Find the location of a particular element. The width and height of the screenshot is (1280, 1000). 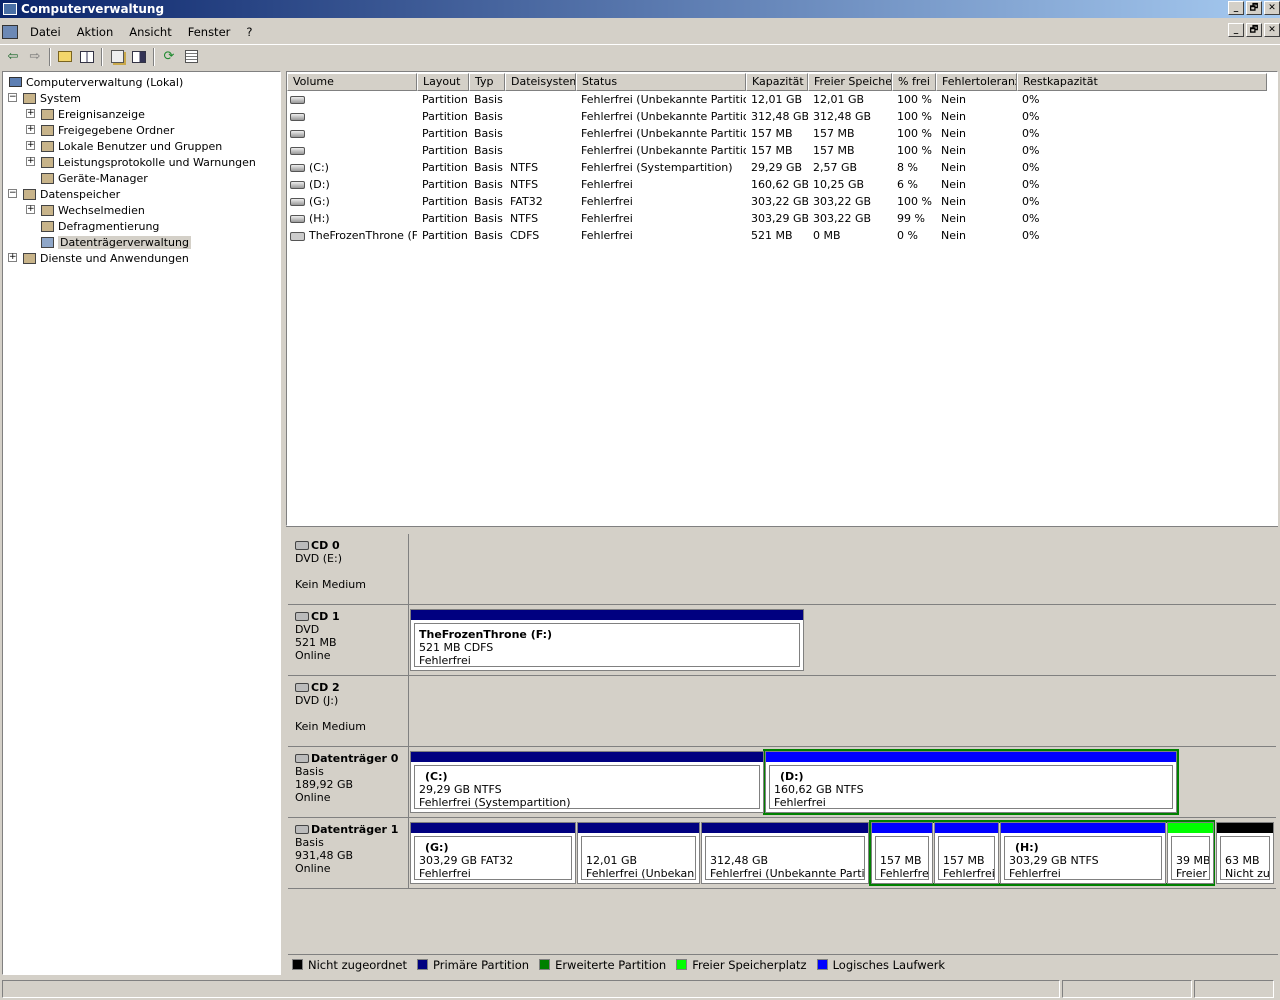

device-manager-icon is located at coordinates (47, 178).